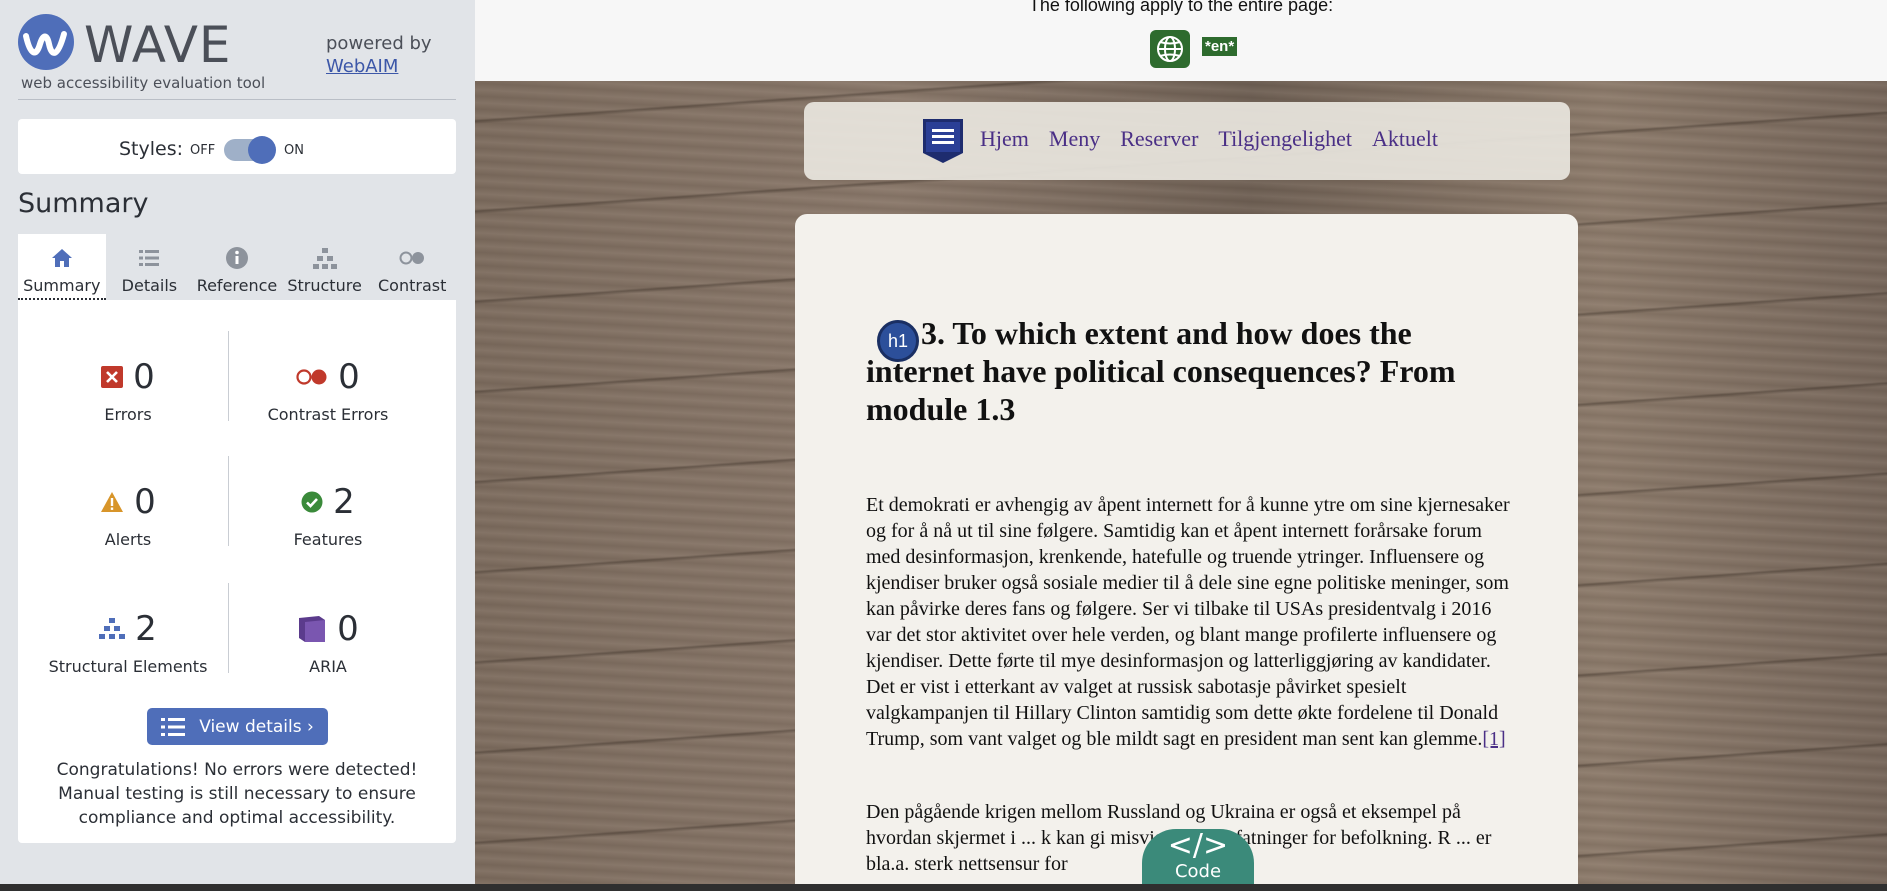  I want to click on webaim-link: WebAIM, so click(379, 66).